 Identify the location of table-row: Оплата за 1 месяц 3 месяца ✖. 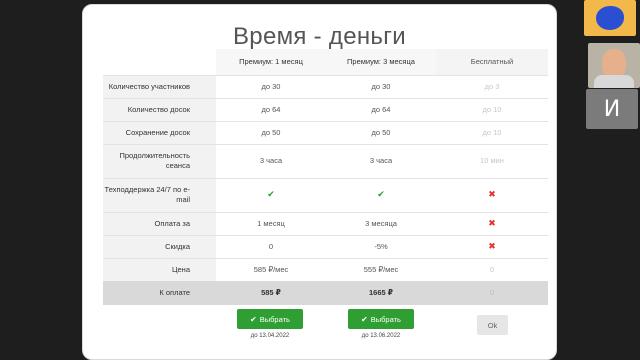
(325, 223).